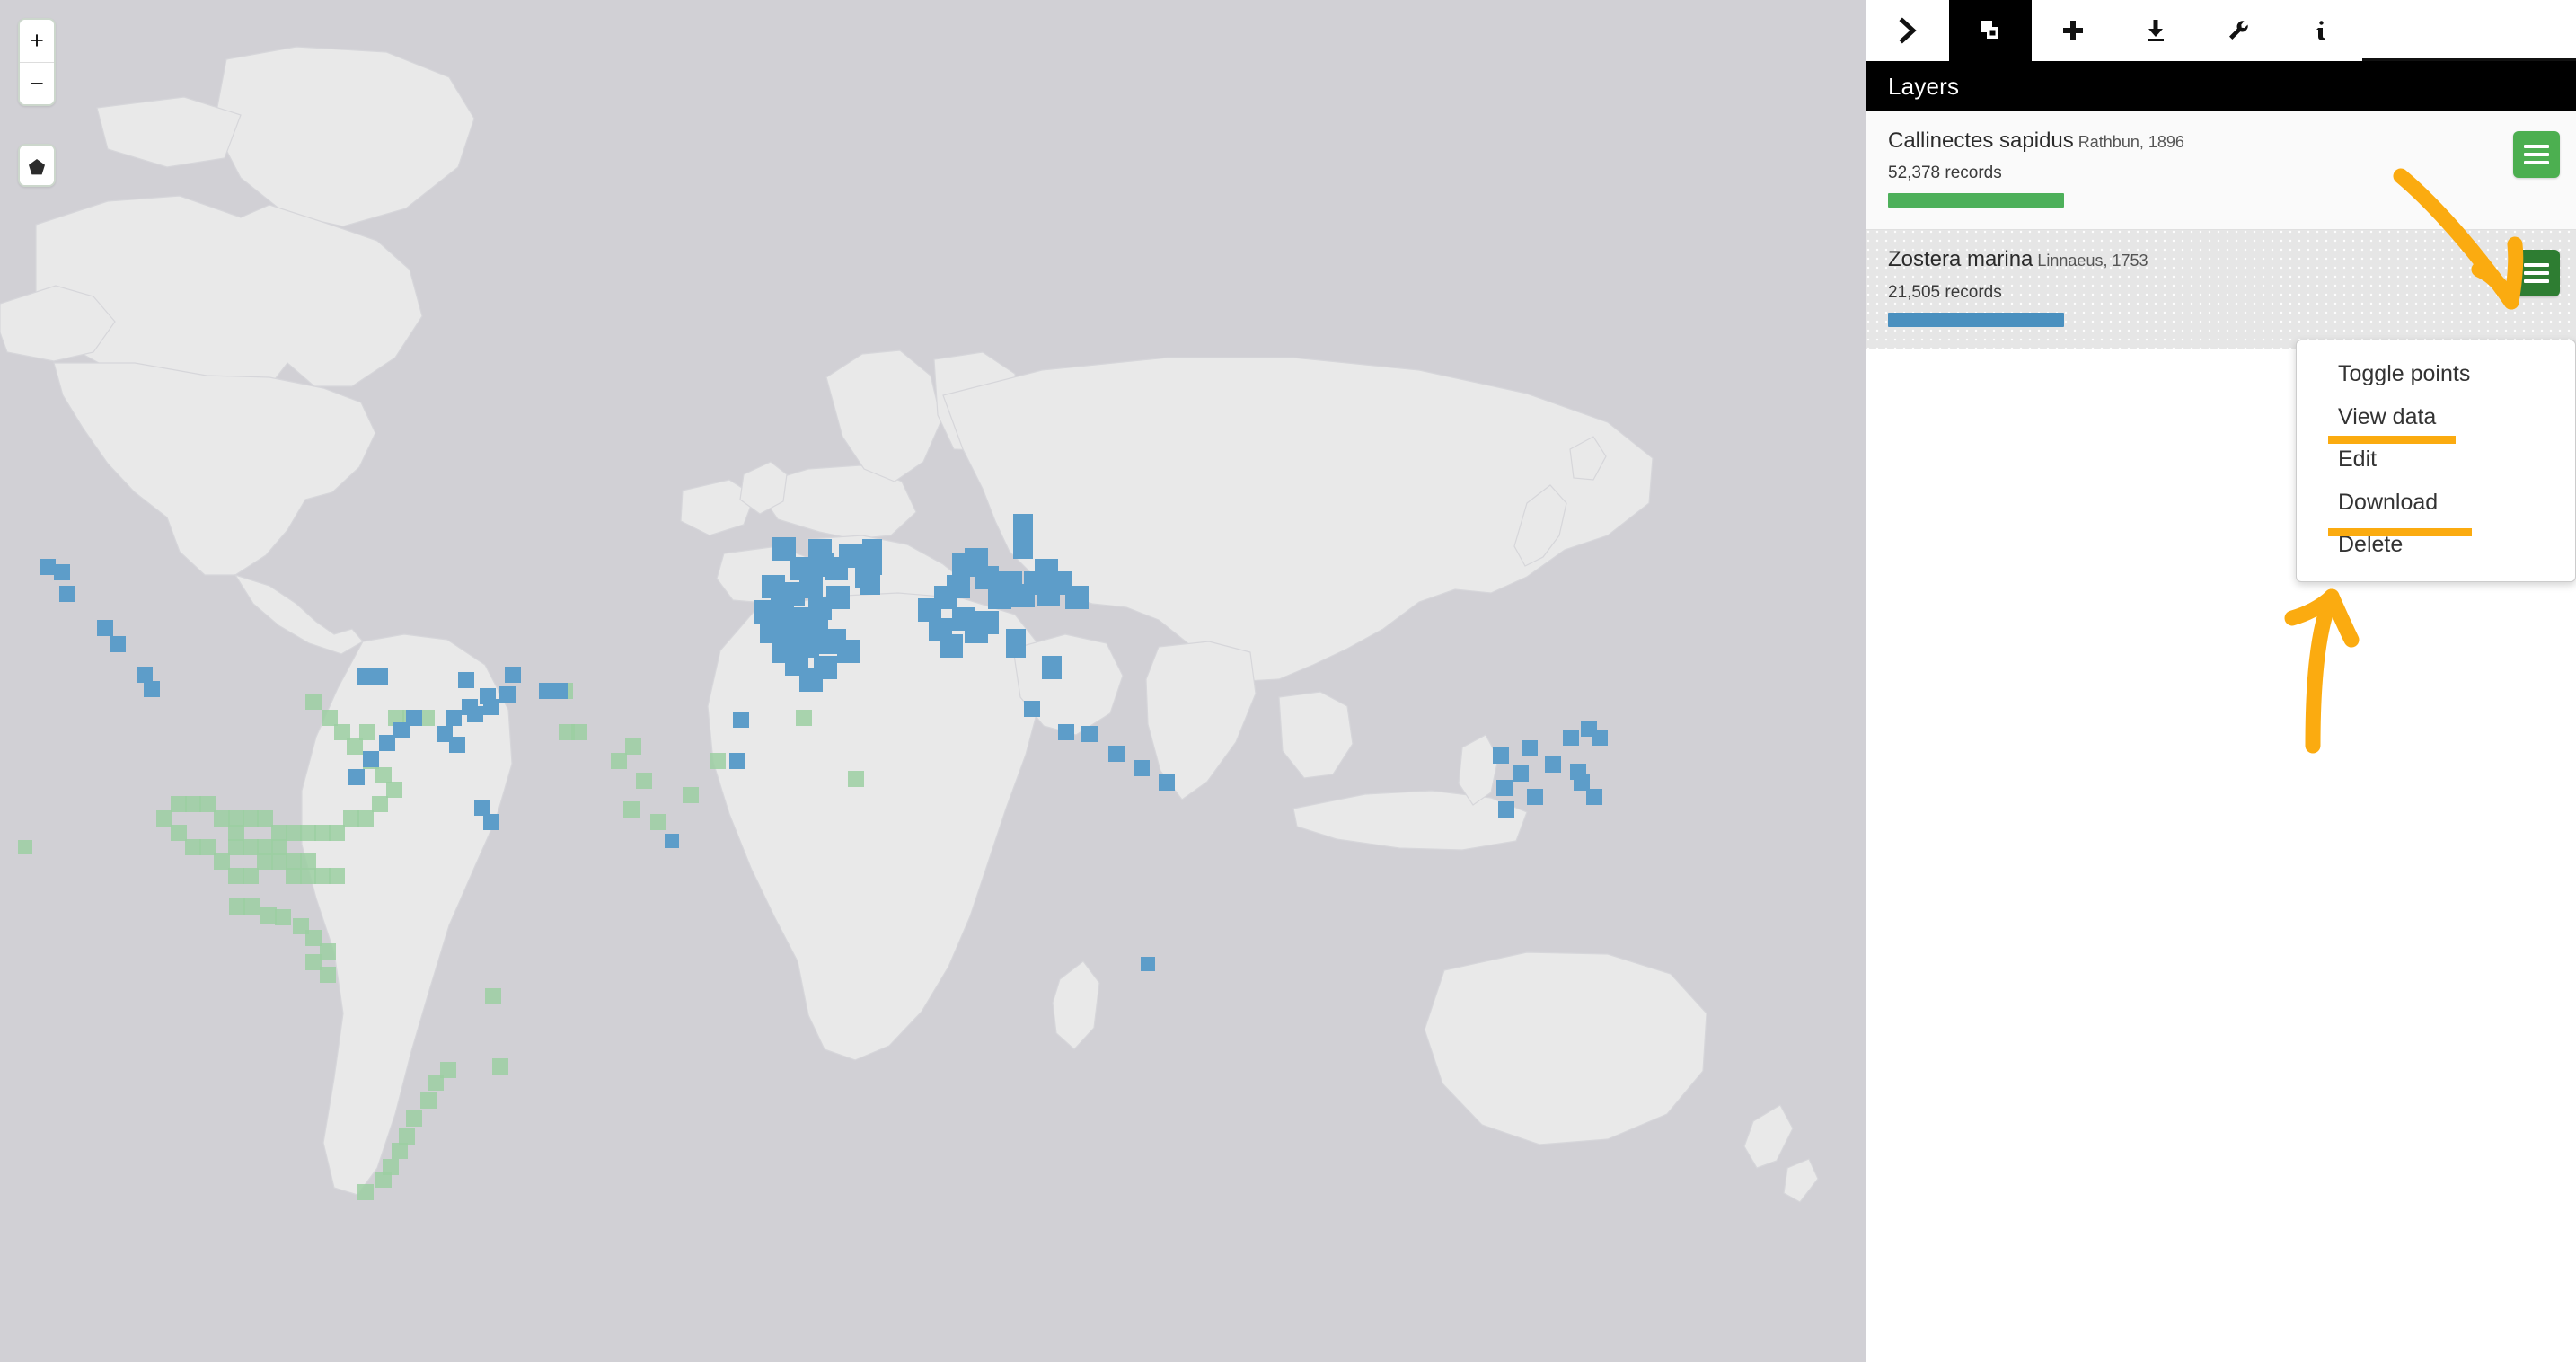  I want to click on chevron-right-icon, so click(1908, 30).